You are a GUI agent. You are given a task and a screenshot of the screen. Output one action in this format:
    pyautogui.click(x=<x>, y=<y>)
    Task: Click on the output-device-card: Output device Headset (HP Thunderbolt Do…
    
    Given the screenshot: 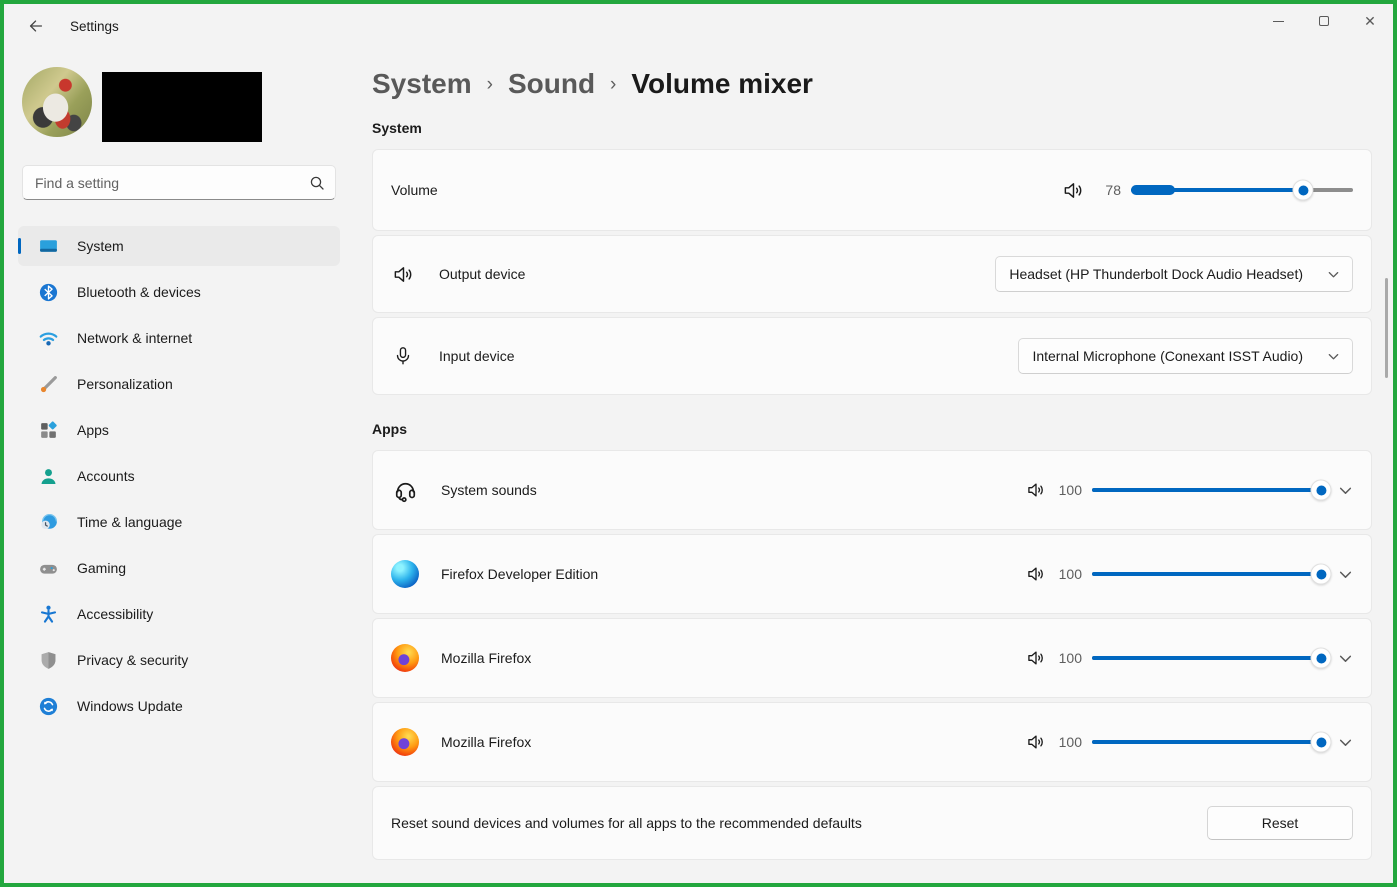 What is the action you would take?
    pyautogui.click(x=872, y=274)
    